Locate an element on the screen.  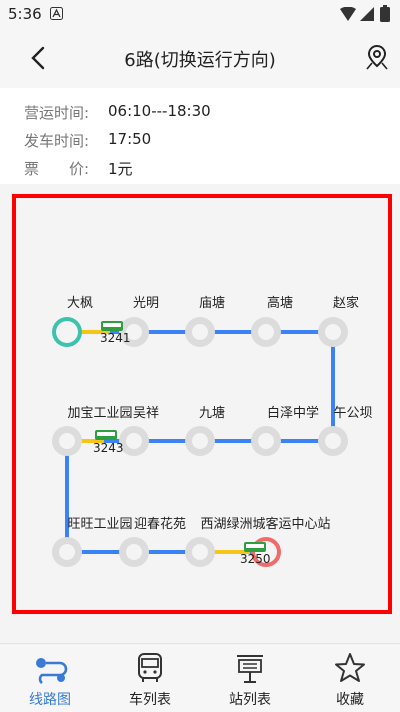
tab-route-map: 线路图 is located at coordinates (50, 678).